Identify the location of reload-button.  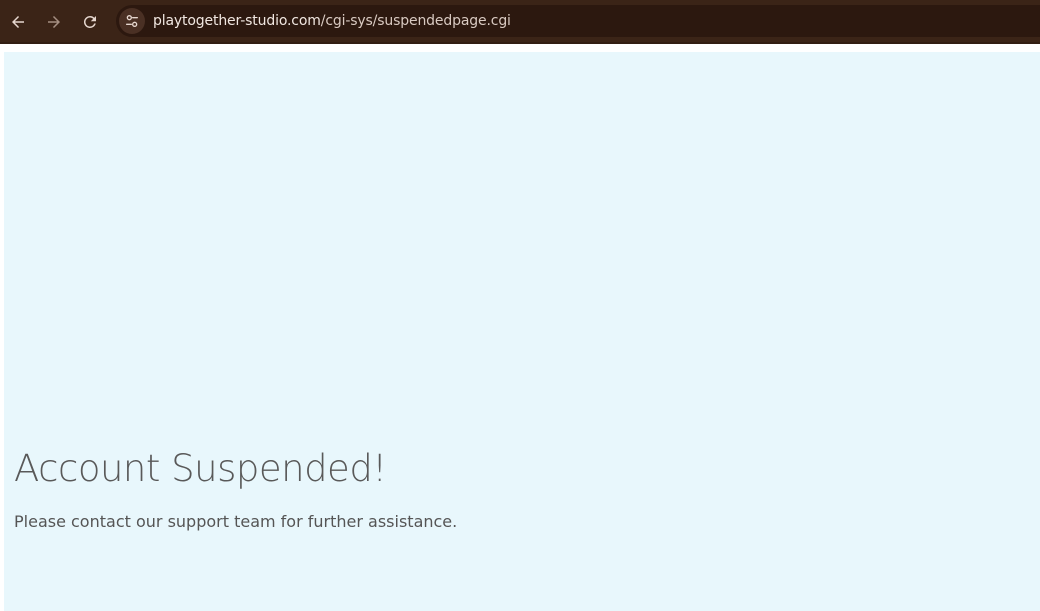
(90, 22).